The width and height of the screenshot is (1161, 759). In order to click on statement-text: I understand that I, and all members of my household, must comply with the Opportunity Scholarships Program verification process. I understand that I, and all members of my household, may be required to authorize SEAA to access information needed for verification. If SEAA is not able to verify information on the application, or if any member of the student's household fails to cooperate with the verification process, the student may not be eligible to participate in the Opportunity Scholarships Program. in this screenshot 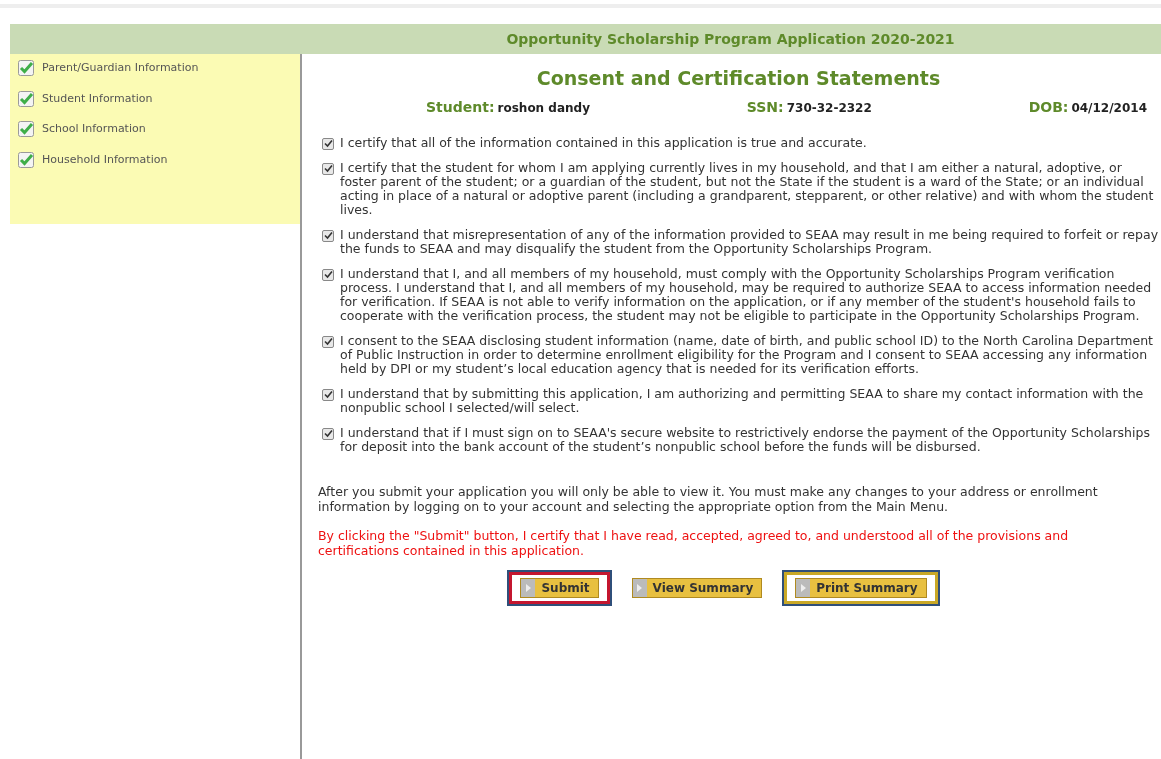, I will do `click(746, 294)`.